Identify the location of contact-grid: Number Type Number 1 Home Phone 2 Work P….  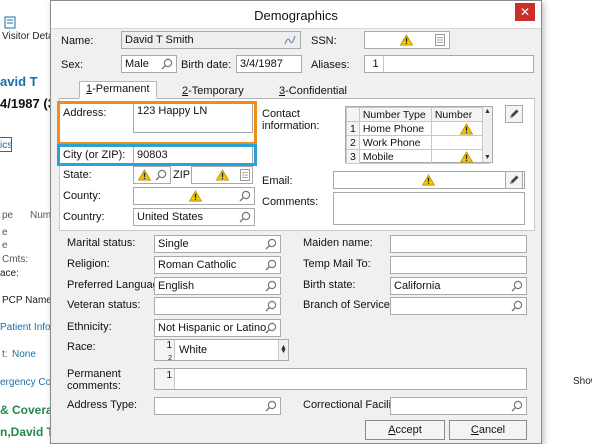
(419, 135).